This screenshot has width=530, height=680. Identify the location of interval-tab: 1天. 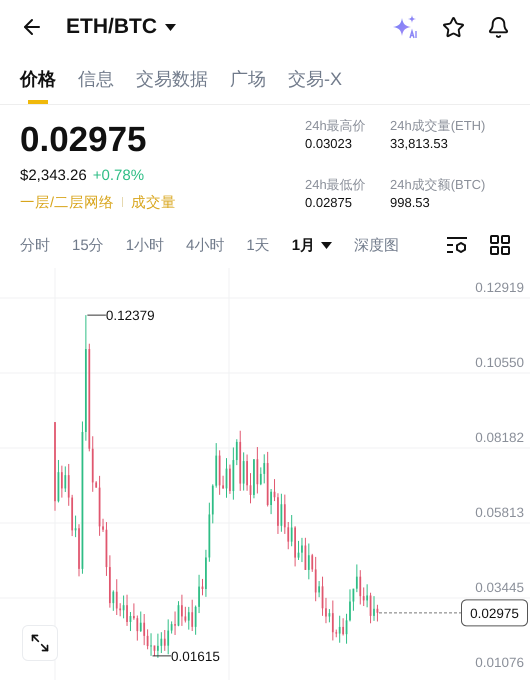
(258, 245).